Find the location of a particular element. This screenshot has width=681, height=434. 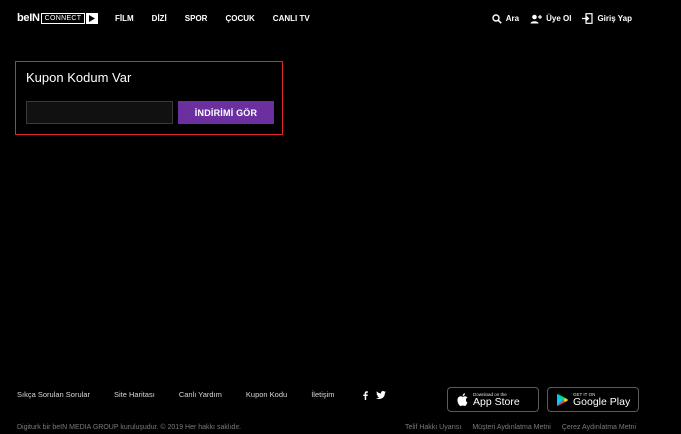

login-icon is located at coordinates (588, 18).